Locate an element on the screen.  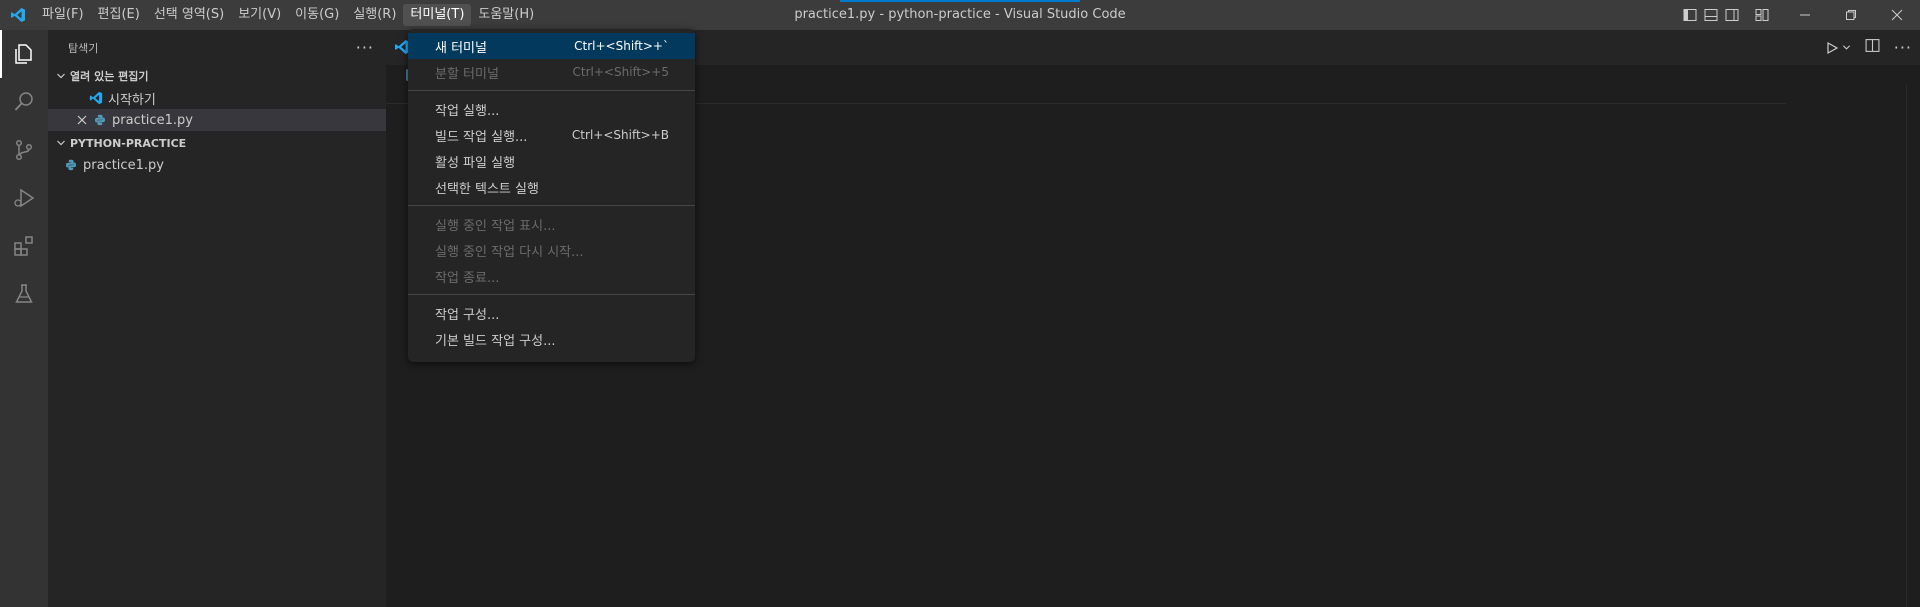
menu-item-split-terminal: 분할 터미널 Ctrl+<Shift>+5 is located at coordinates (551, 72).